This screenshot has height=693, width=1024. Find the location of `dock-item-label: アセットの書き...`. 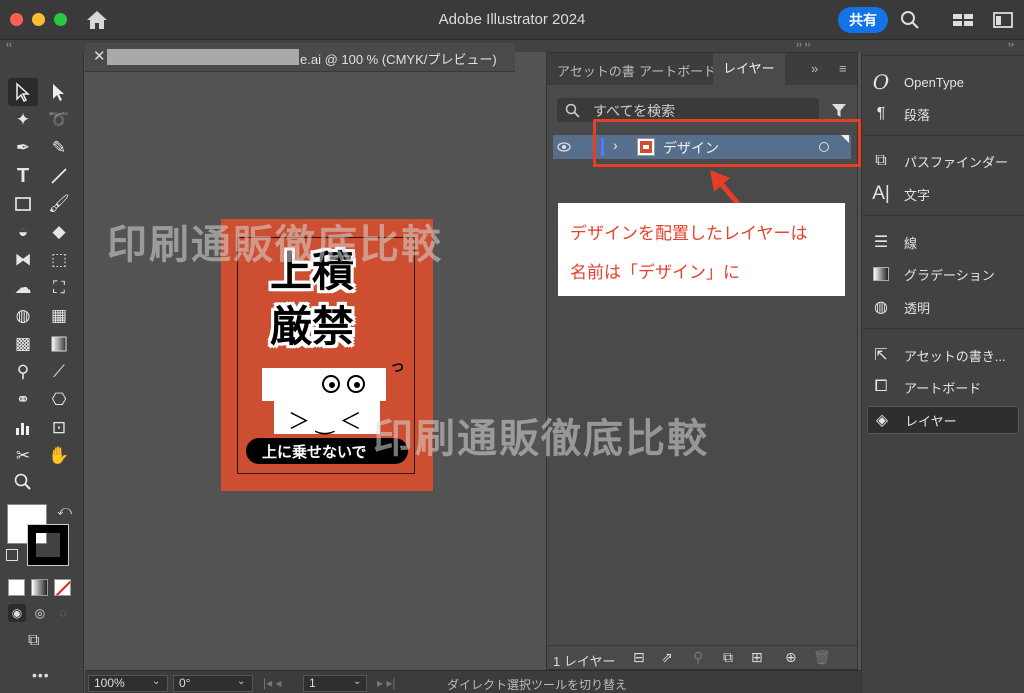

dock-item-label: アセットの書き... is located at coordinates (955, 356).